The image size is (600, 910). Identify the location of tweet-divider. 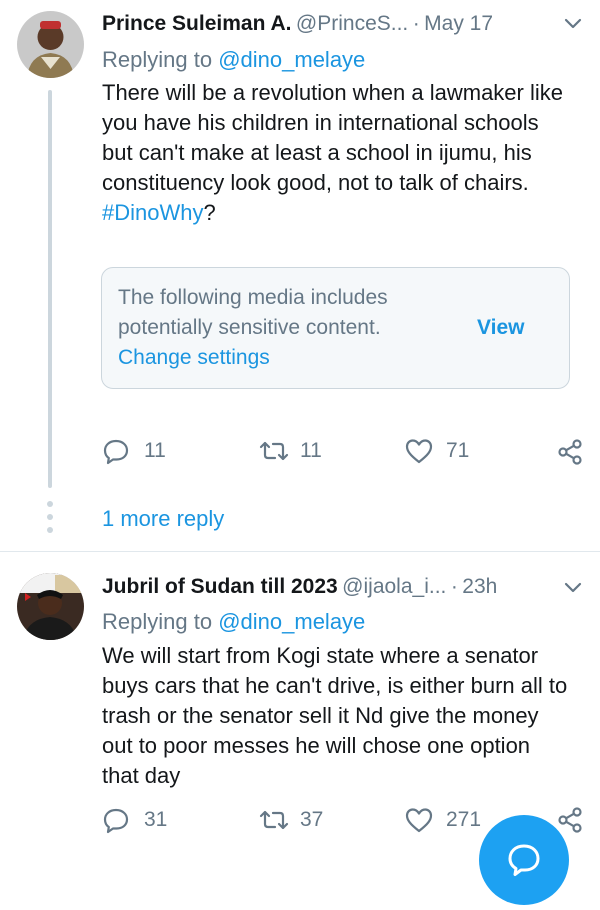
(300, 551).